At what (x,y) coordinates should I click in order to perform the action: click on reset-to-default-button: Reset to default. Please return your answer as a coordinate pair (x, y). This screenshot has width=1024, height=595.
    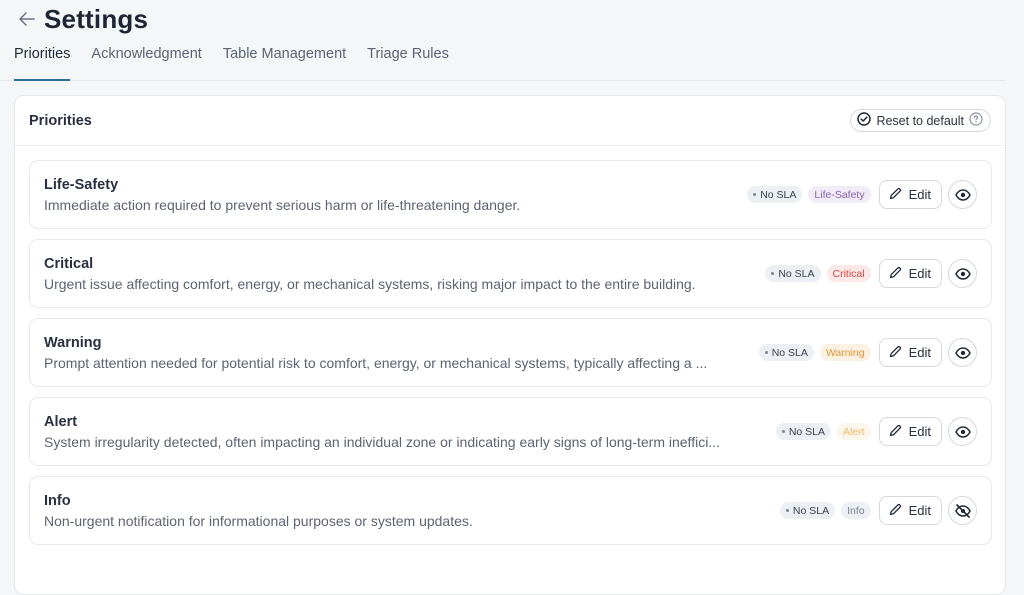
    Looking at the image, I should click on (920, 120).